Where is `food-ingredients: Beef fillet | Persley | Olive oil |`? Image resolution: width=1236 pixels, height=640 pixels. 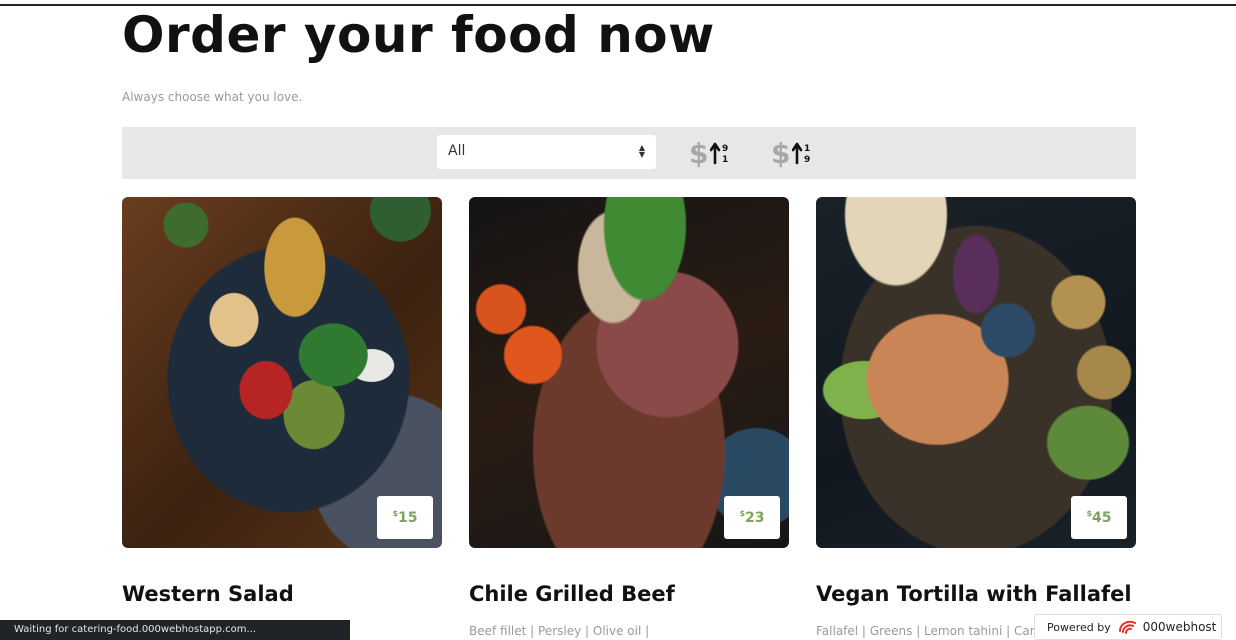 food-ingredients: Beef fillet | Persley | Olive oil | is located at coordinates (559, 631).